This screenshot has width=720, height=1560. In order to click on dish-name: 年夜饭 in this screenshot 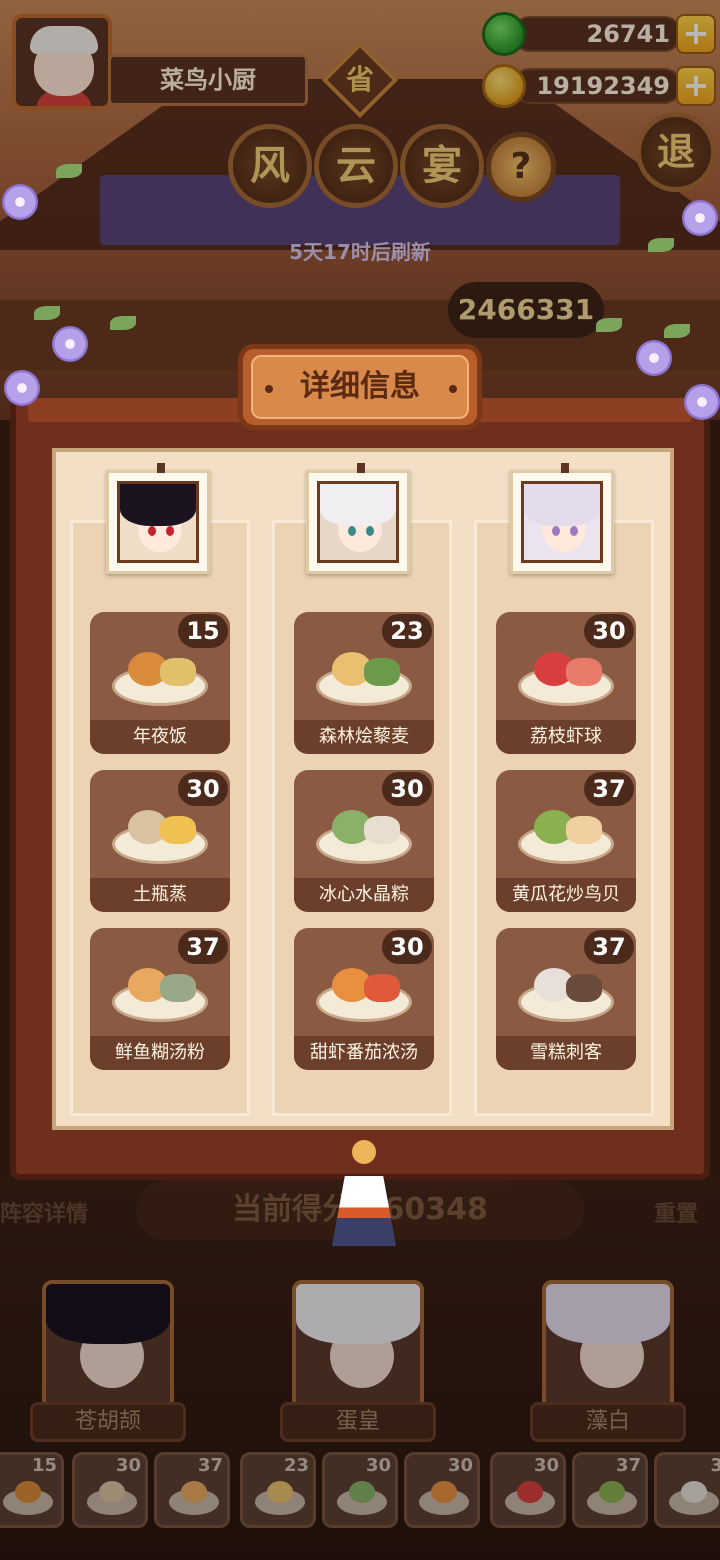, I will do `click(160, 737)`.